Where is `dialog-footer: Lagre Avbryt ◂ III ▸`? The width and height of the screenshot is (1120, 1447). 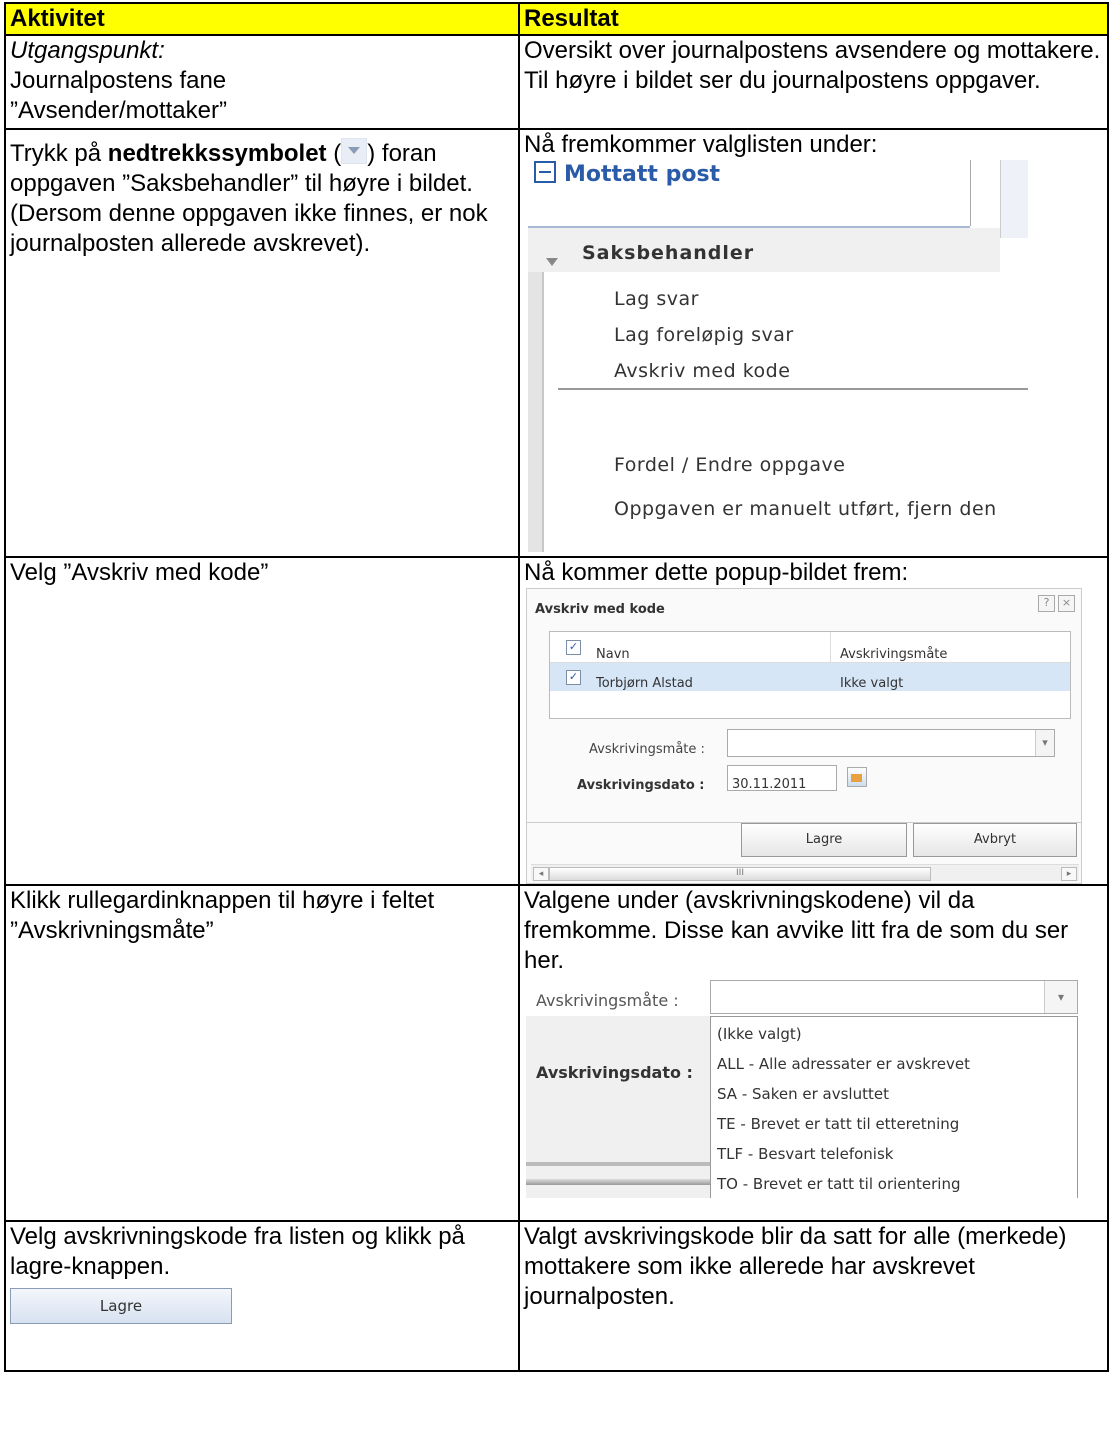 dialog-footer: Lagre Avbryt ◂ III ▸ is located at coordinates (804, 853).